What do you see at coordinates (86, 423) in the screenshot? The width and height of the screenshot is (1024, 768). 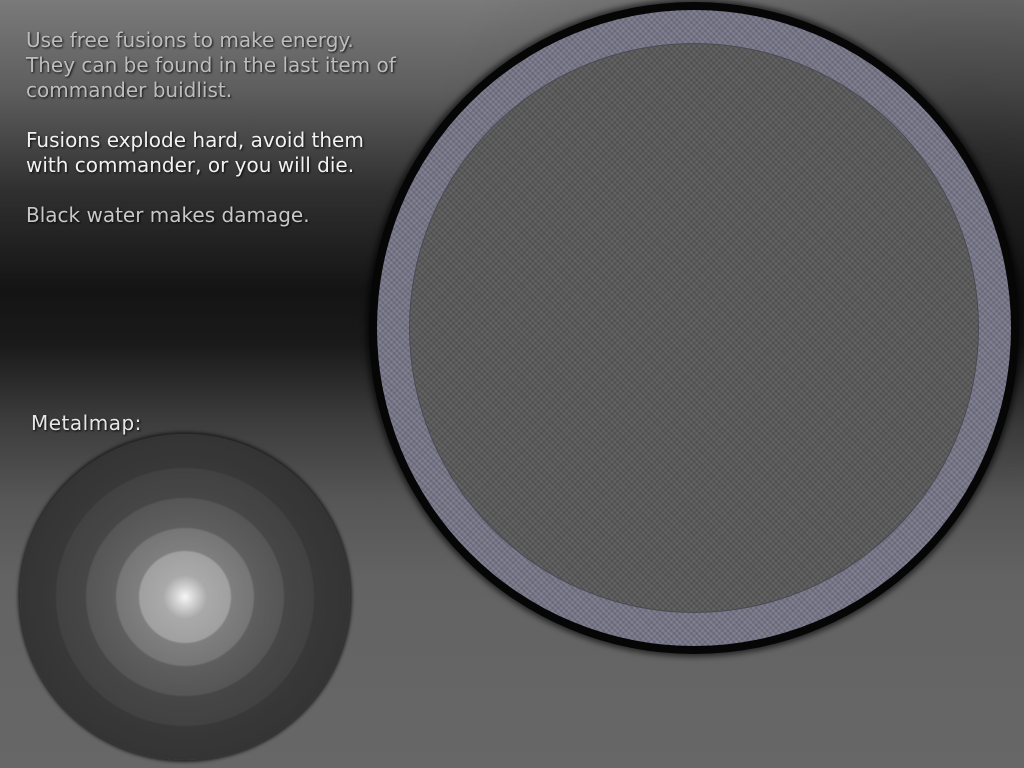 I see `metalmap-label: Metalmap:` at bounding box center [86, 423].